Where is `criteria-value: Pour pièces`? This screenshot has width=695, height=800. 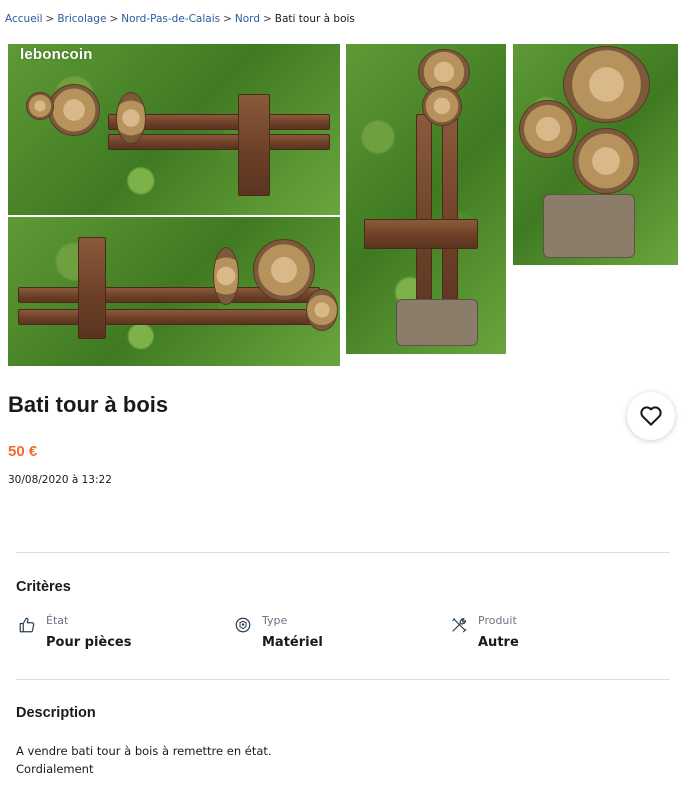 criteria-value: Pour pièces is located at coordinates (89, 642).